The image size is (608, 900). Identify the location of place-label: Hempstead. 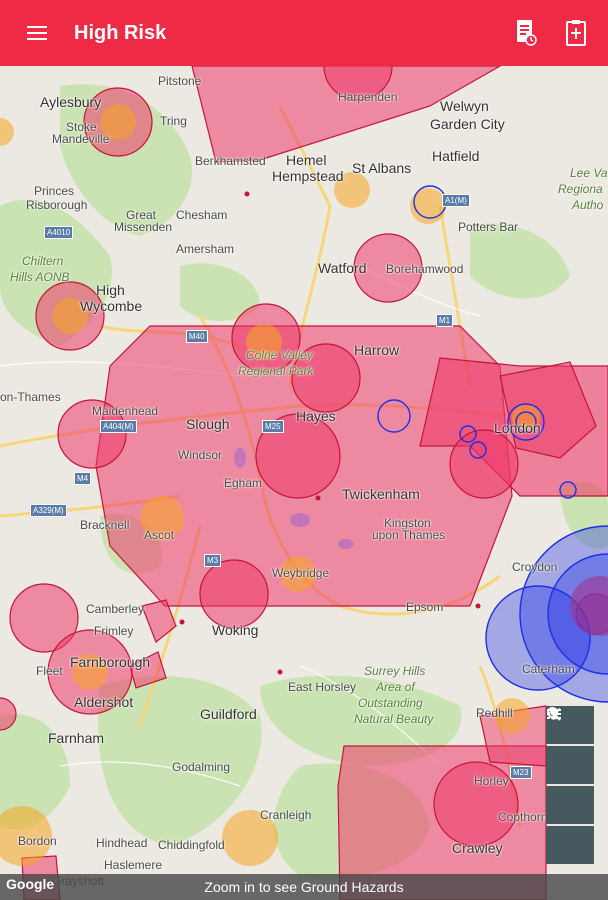
(308, 176).